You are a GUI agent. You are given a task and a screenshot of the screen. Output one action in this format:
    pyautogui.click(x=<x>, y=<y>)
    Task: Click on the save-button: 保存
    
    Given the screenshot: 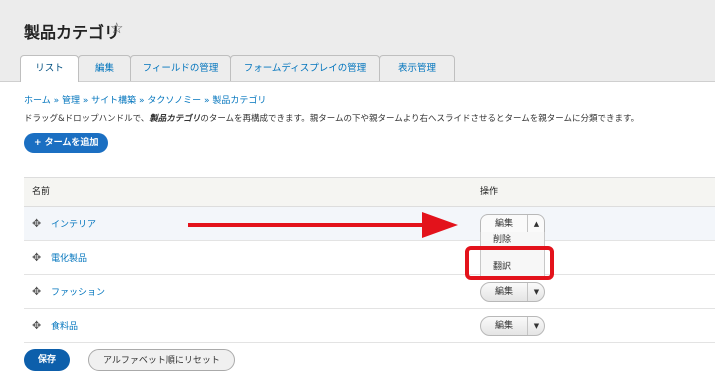 What is the action you would take?
    pyautogui.click(x=47, y=360)
    